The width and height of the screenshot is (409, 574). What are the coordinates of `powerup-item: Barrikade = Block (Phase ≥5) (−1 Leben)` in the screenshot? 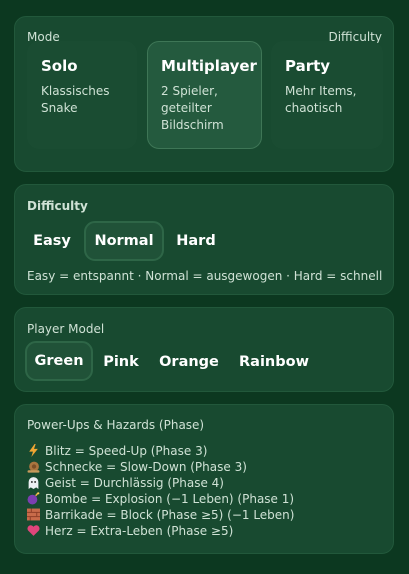 It's located at (160, 515).